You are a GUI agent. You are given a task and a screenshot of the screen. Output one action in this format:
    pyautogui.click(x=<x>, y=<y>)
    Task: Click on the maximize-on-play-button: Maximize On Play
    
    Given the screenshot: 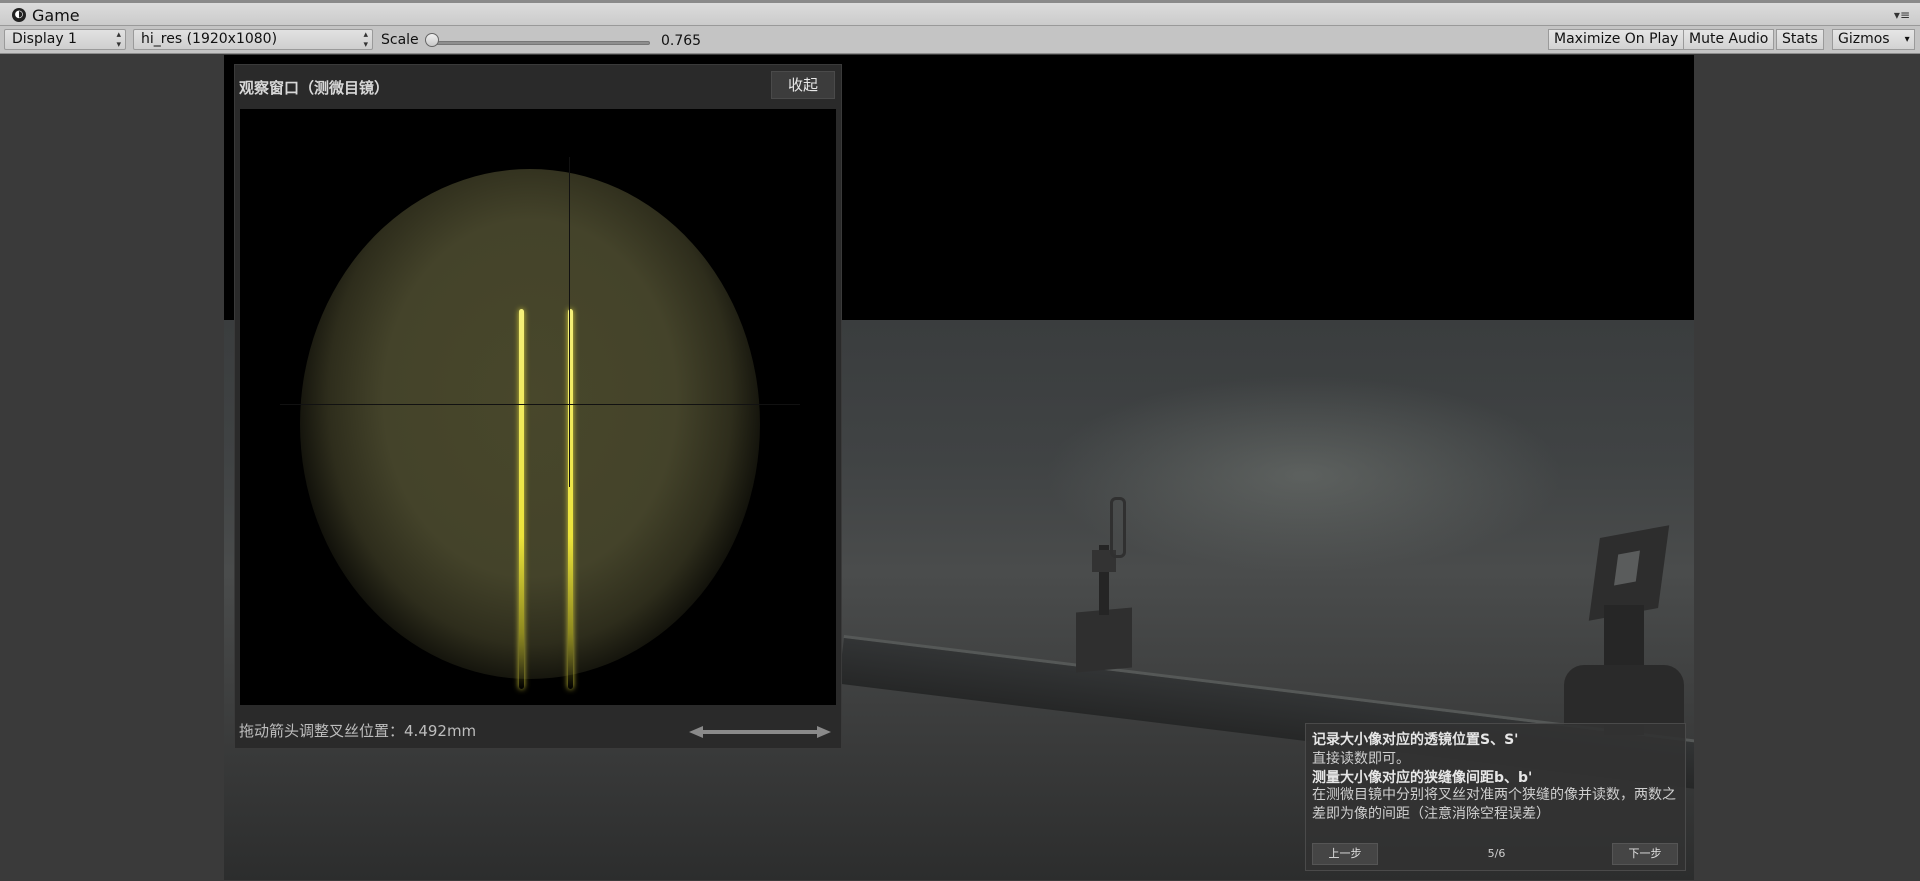 What is the action you would take?
    pyautogui.click(x=1616, y=39)
    